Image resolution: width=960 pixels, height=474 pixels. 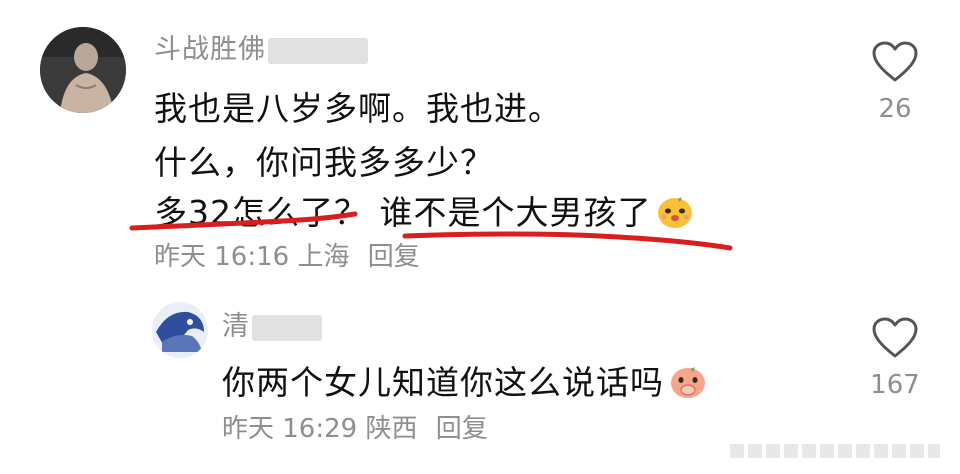 I want to click on comment-time: 昨天 16:16, so click(x=222, y=257).